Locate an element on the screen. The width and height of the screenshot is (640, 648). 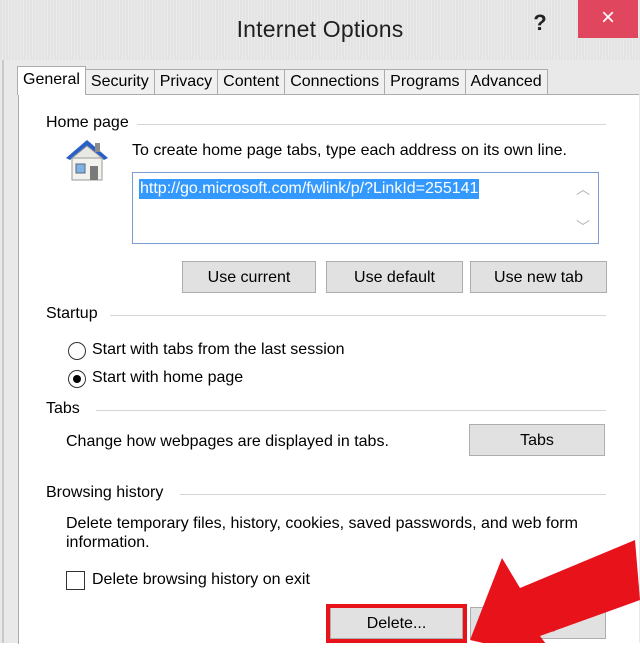
use-default-button: Use default is located at coordinates (394, 277).